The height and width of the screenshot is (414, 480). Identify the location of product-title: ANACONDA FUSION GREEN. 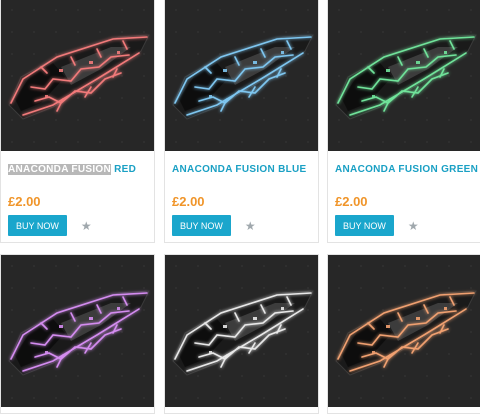
(406, 169).